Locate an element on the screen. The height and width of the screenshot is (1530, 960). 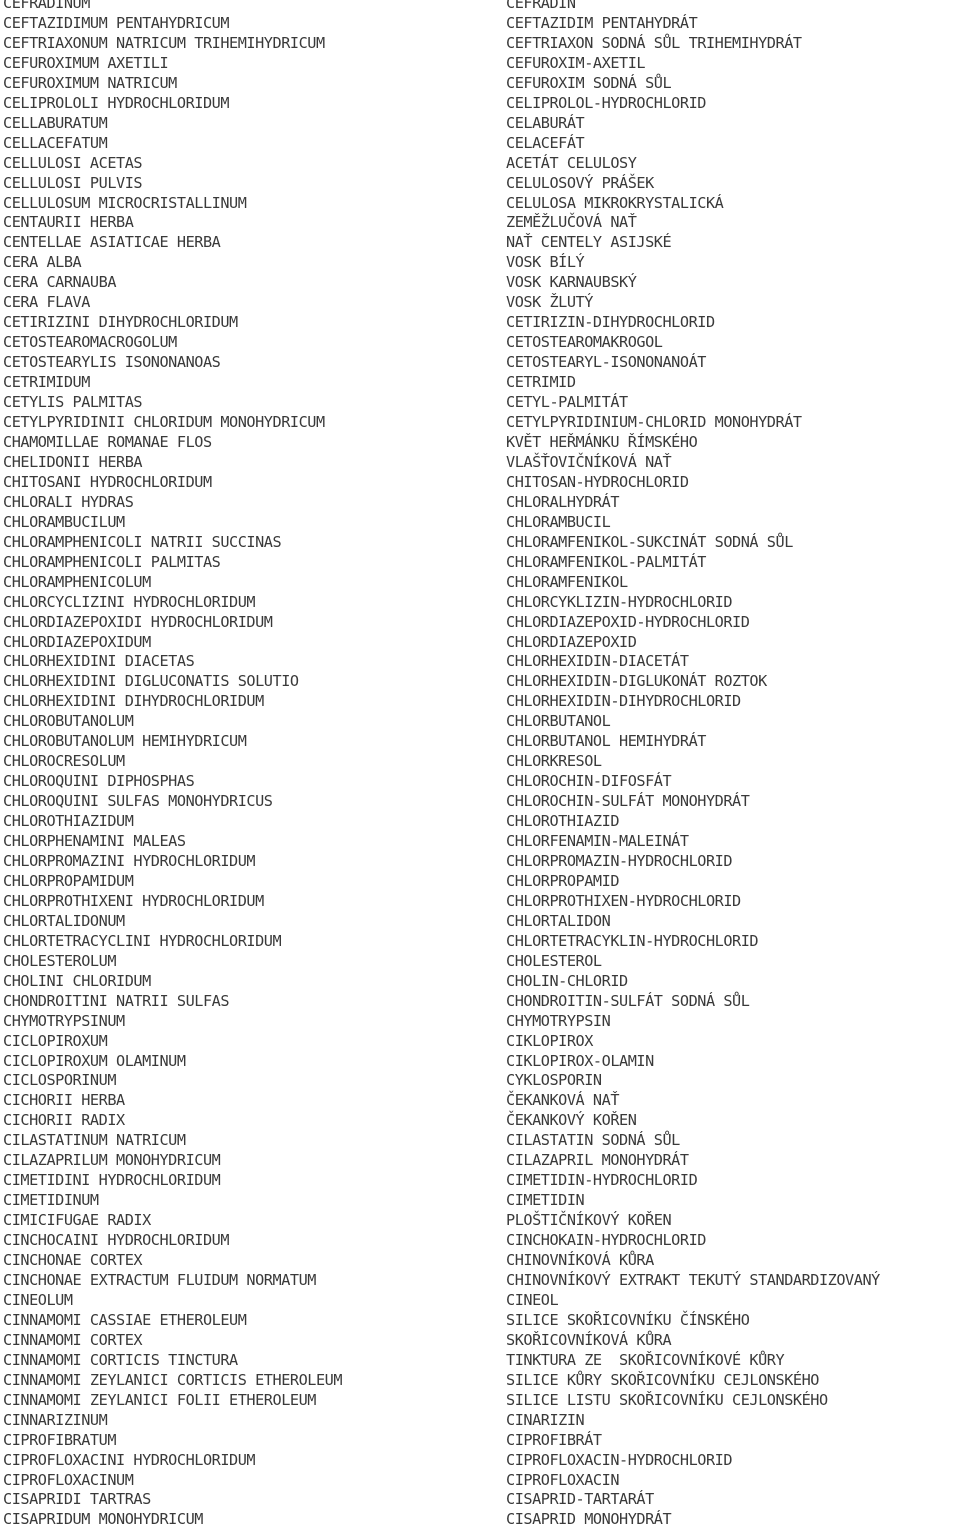
table-row: CHLORAMBUCILUM CHLORAMBUCIL is located at coordinates (480, 523).